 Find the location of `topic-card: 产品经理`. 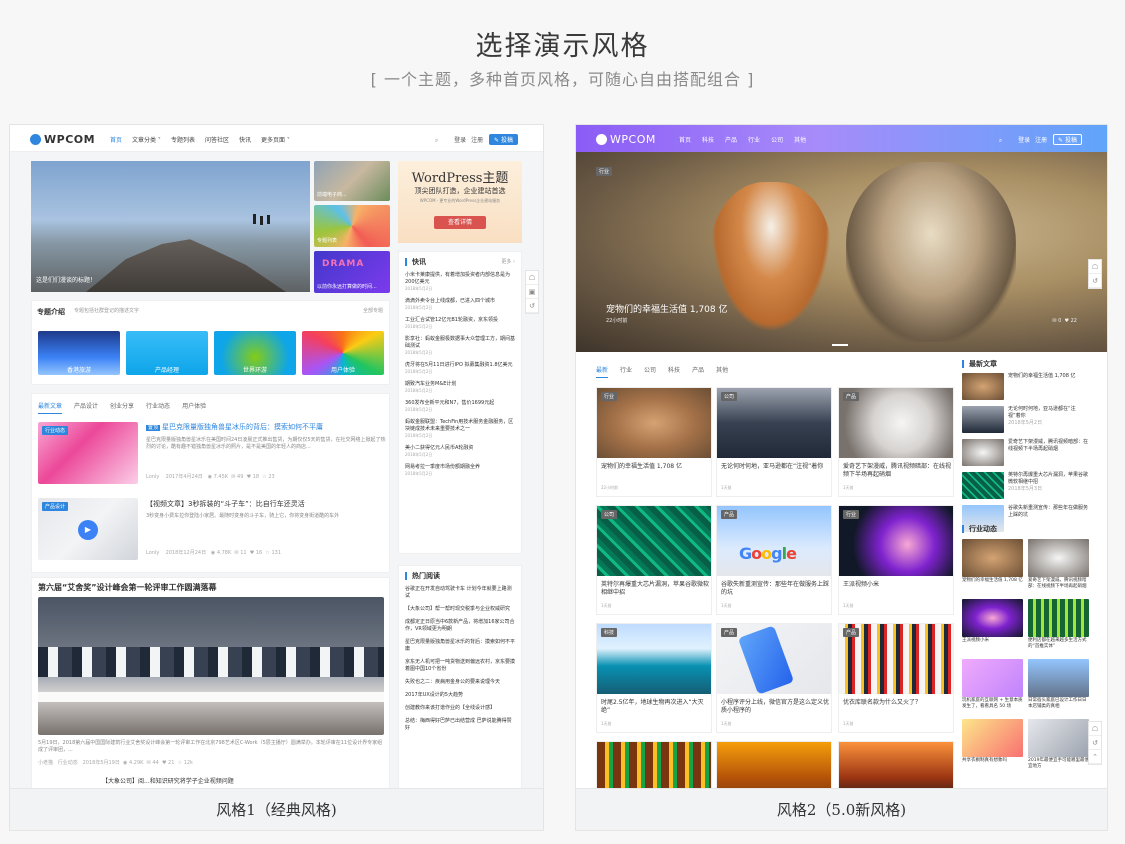

topic-card: 产品经理 is located at coordinates (167, 353).